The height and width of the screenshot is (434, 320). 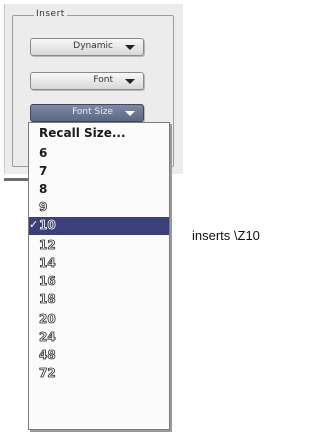 What do you see at coordinates (99, 338) in the screenshot?
I see `menu-item-24: 24` at bounding box center [99, 338].